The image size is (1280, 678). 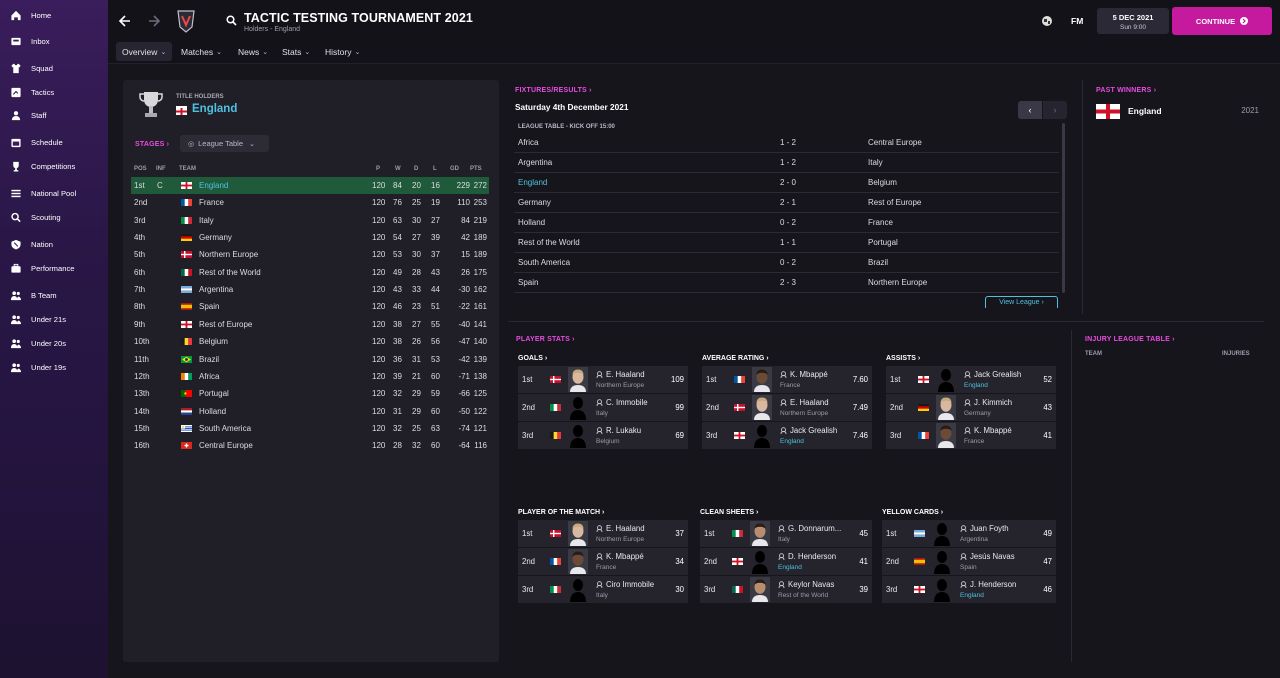 I want to click on fixture-away: Brazil, so click(x=878, y=262).